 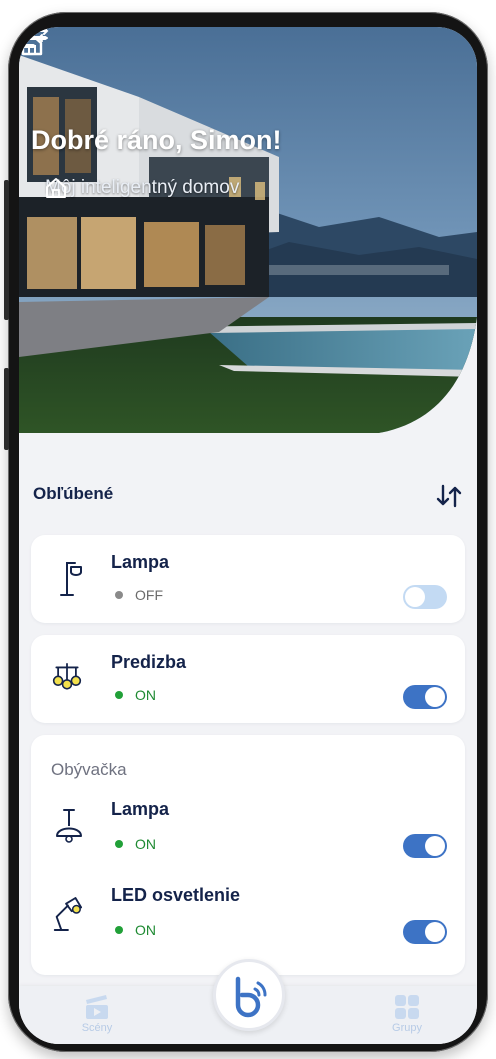 I want to click on floor-lamp-icon, so click(x=71, y=579).